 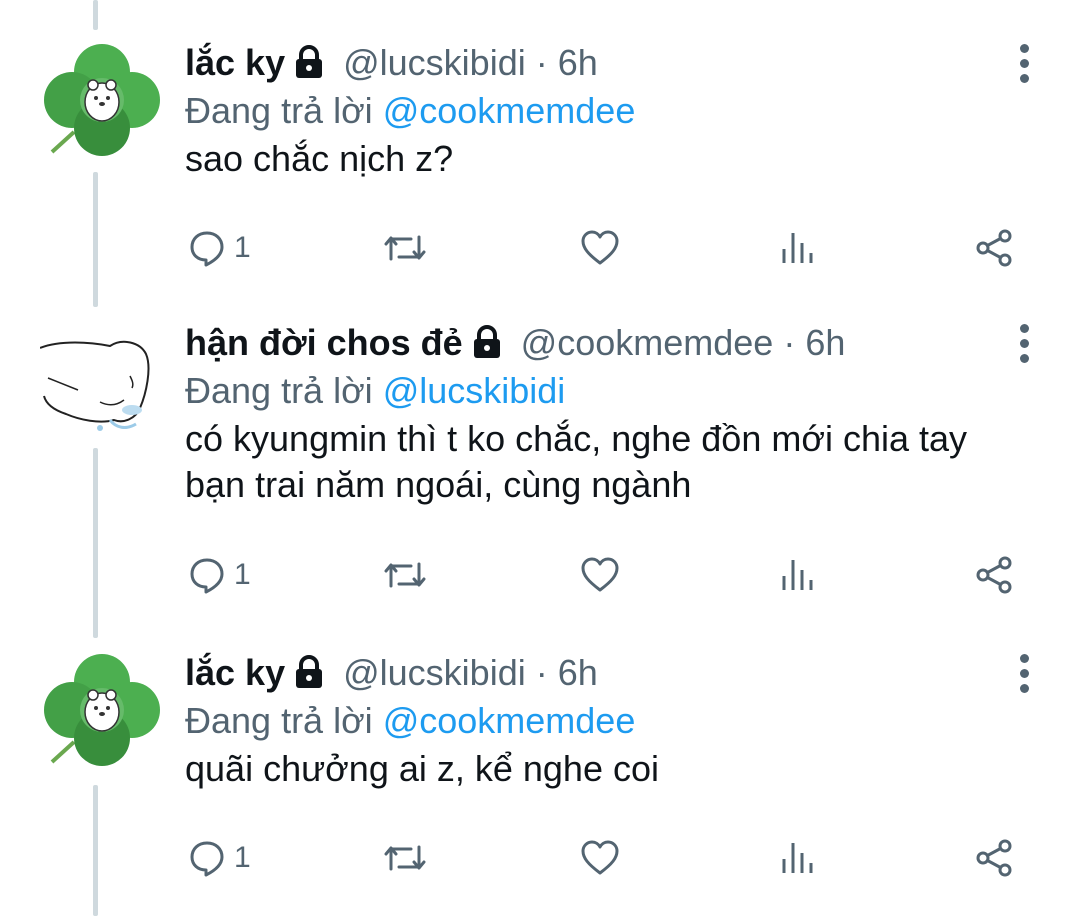 I want to click on display-name: hận đời chos đẻ, so click(x=324, y=342).